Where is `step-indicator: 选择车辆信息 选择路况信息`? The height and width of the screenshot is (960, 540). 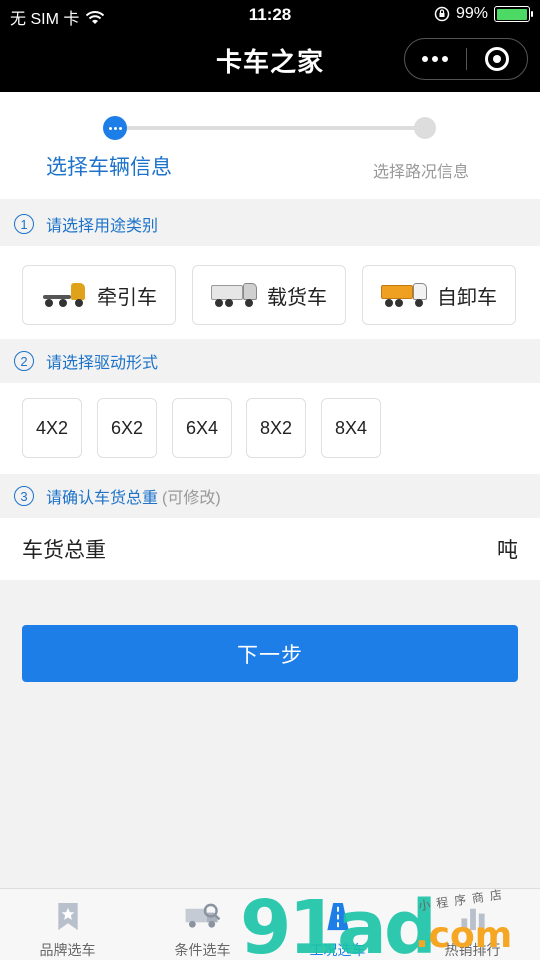
step-indicator: 选择车辆信息 选择路况信息 is located at coordinates (270, 145).